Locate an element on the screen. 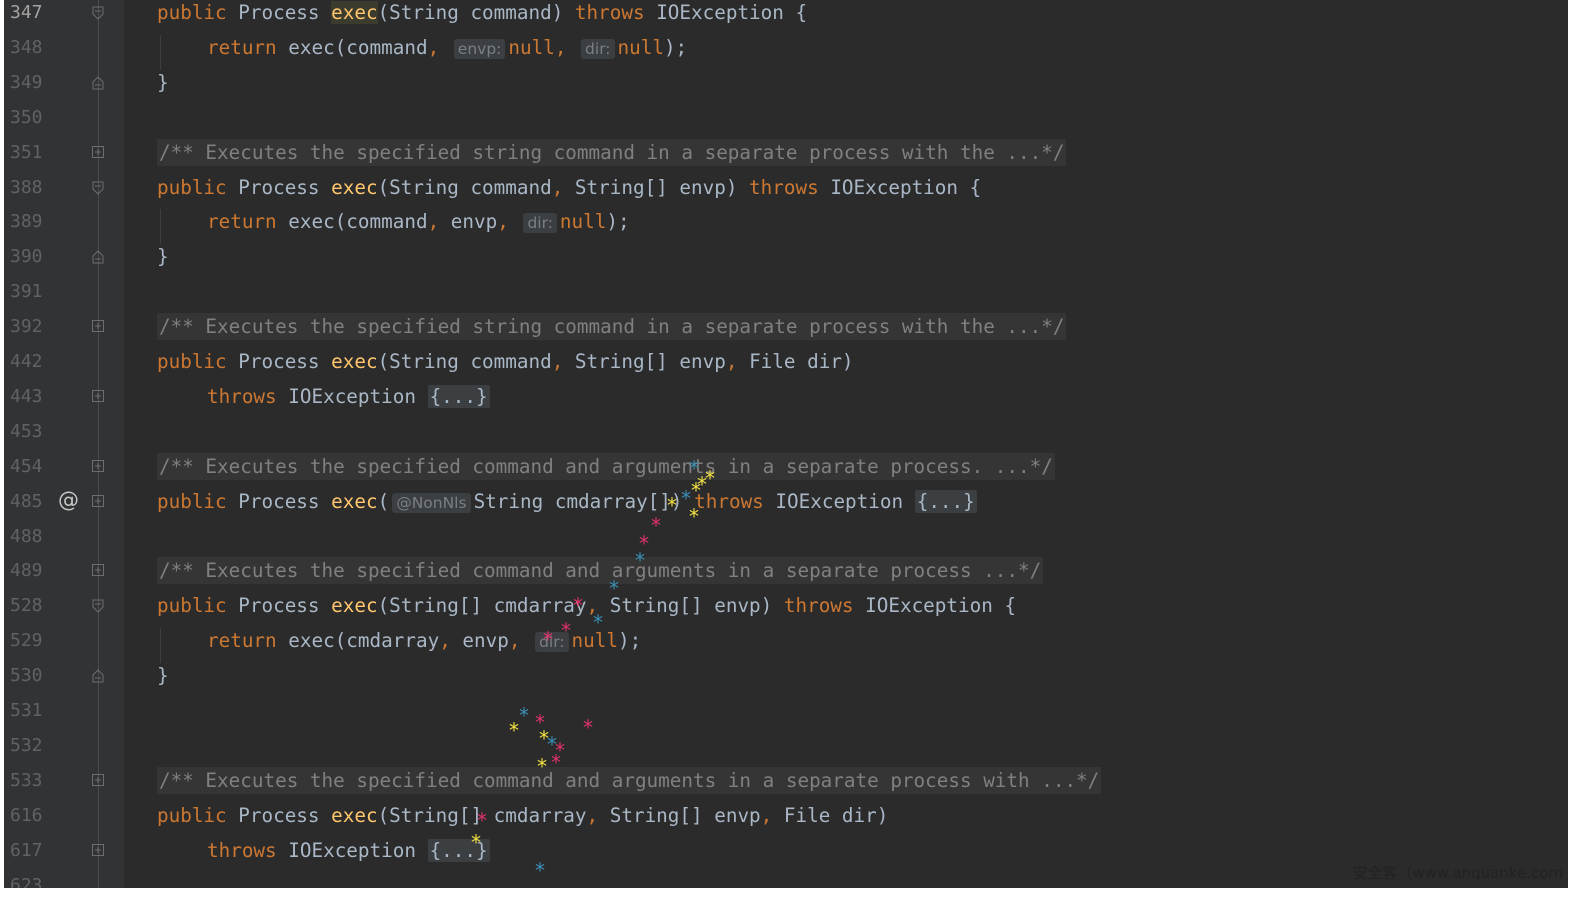 The height and width of the screenshot is (901, 1591). parameter-hint: @NonNls is located at coordinates (431, 502).